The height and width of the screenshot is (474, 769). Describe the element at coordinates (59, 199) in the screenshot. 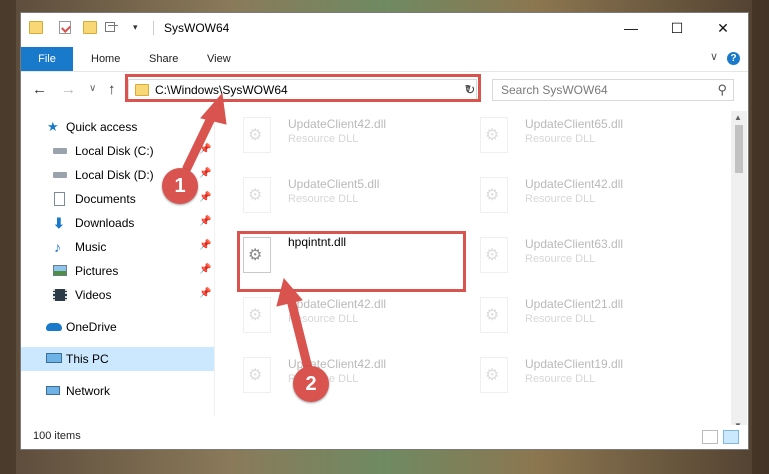

I see `documents-icon` at that location.